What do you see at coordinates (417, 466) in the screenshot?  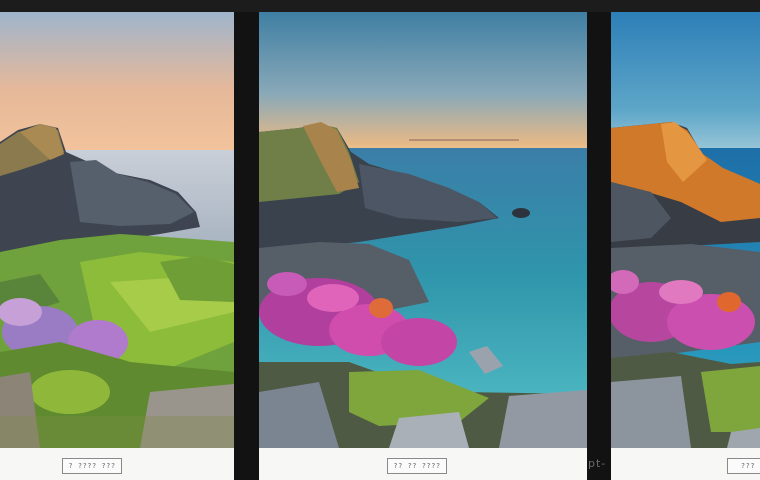 I see `caption-label-2: ?? ?? ????` at bounding box center [417, 466].